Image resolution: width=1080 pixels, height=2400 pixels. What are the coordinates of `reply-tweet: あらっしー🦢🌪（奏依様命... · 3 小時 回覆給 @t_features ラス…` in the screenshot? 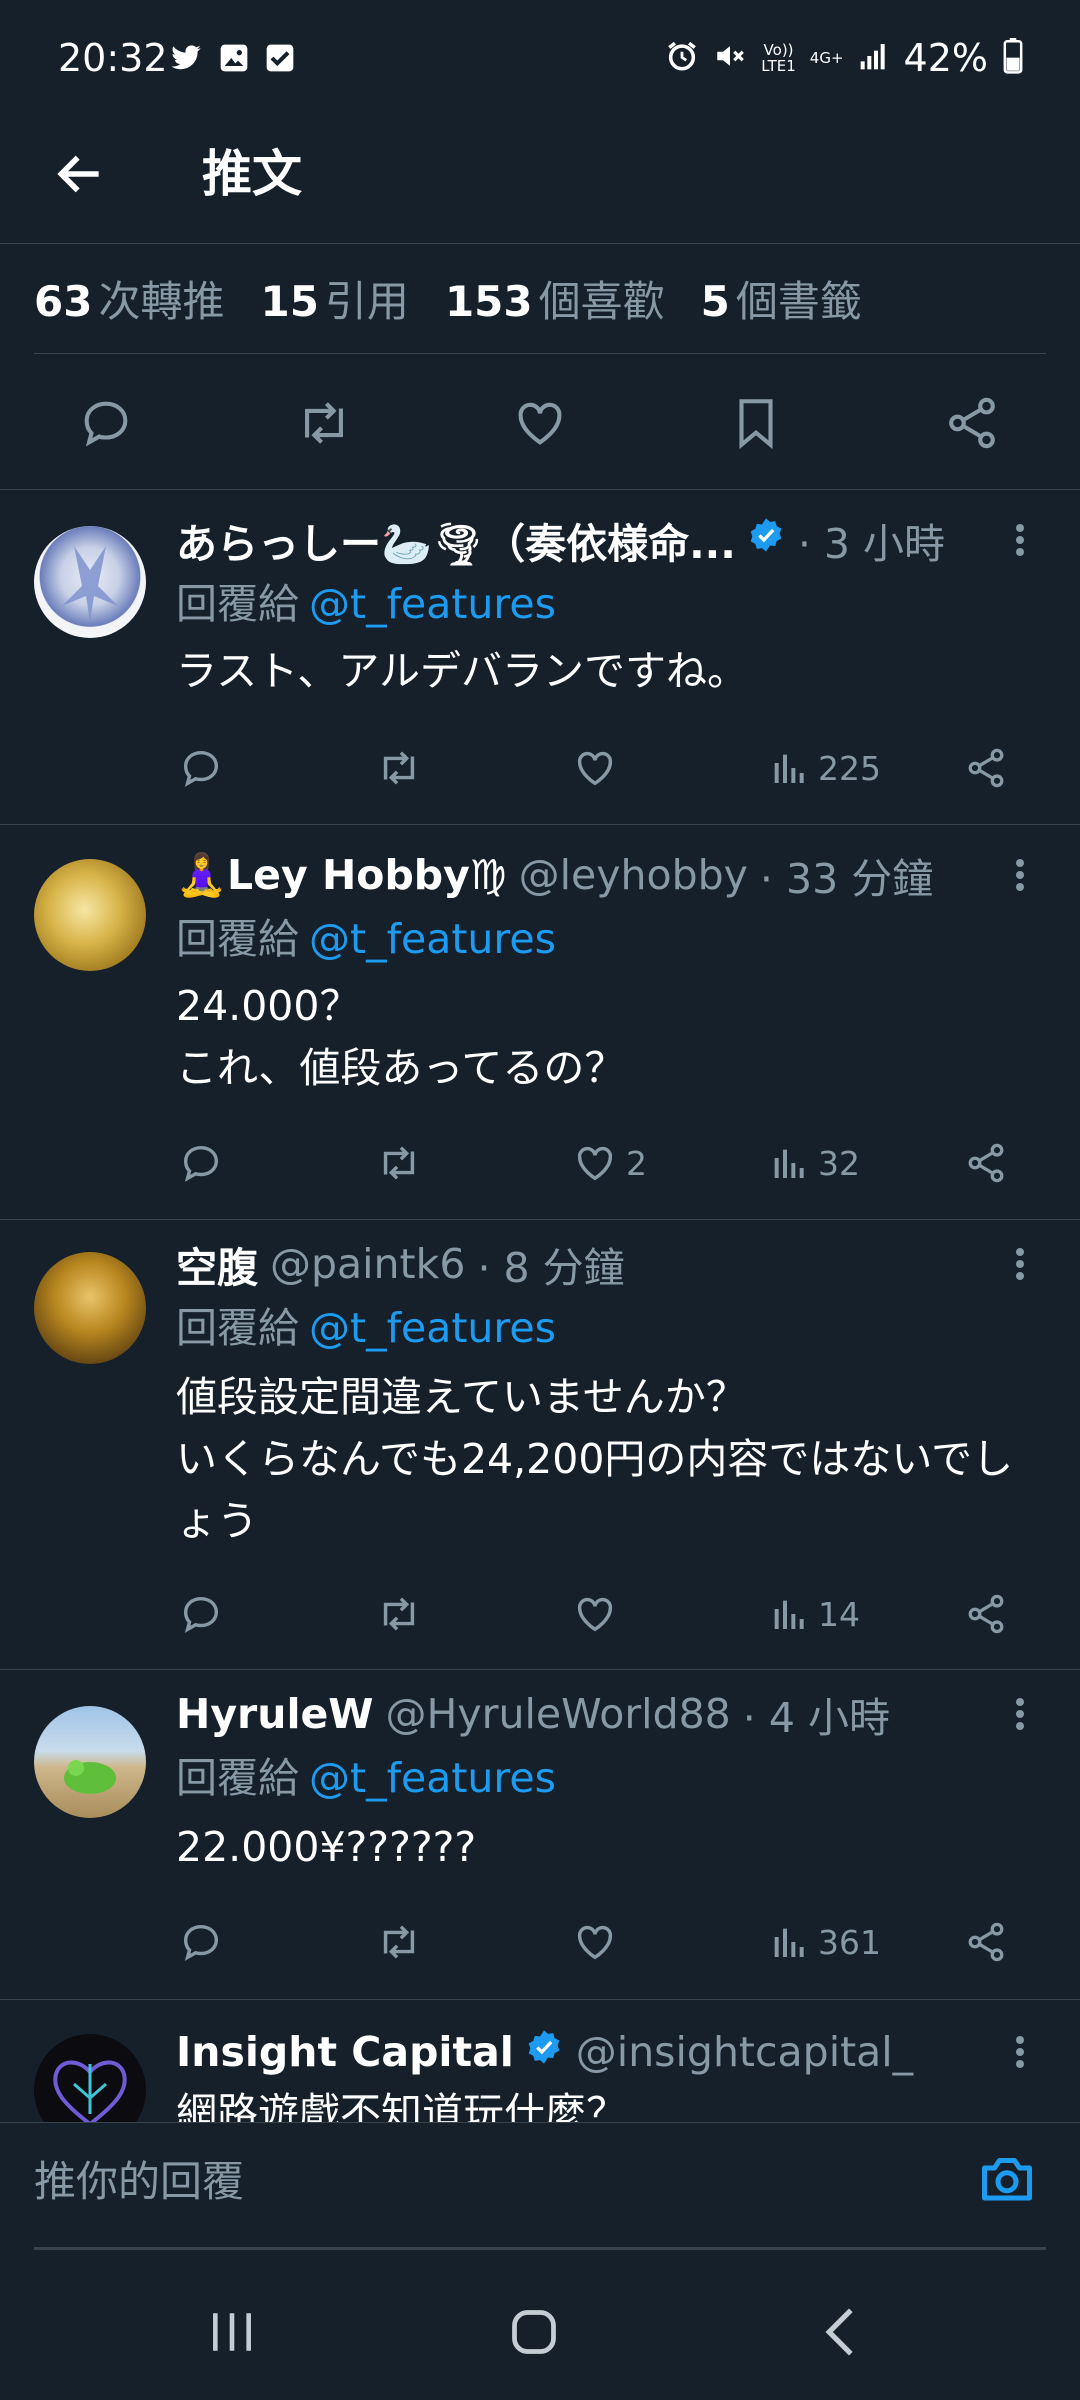 It's located at (540, 657).